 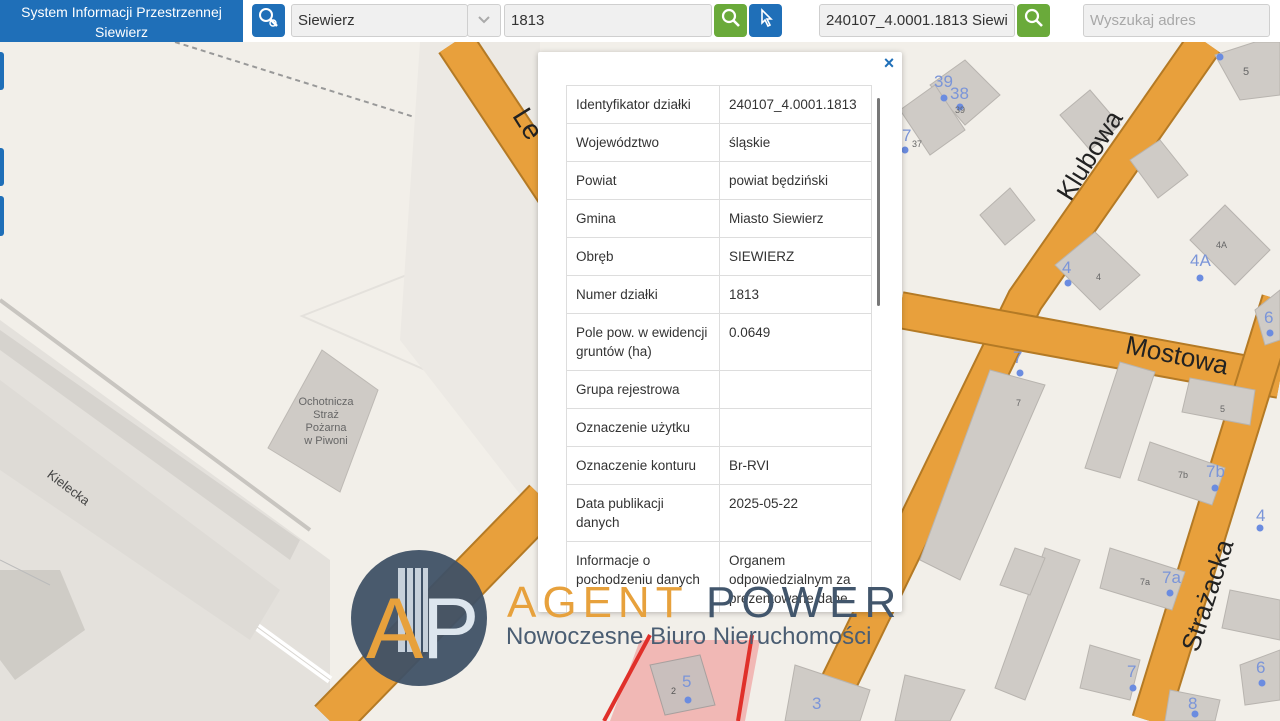 I want to click on info-row-label: Informacje o pochodzeniu danych, so click(x=643, y=576).